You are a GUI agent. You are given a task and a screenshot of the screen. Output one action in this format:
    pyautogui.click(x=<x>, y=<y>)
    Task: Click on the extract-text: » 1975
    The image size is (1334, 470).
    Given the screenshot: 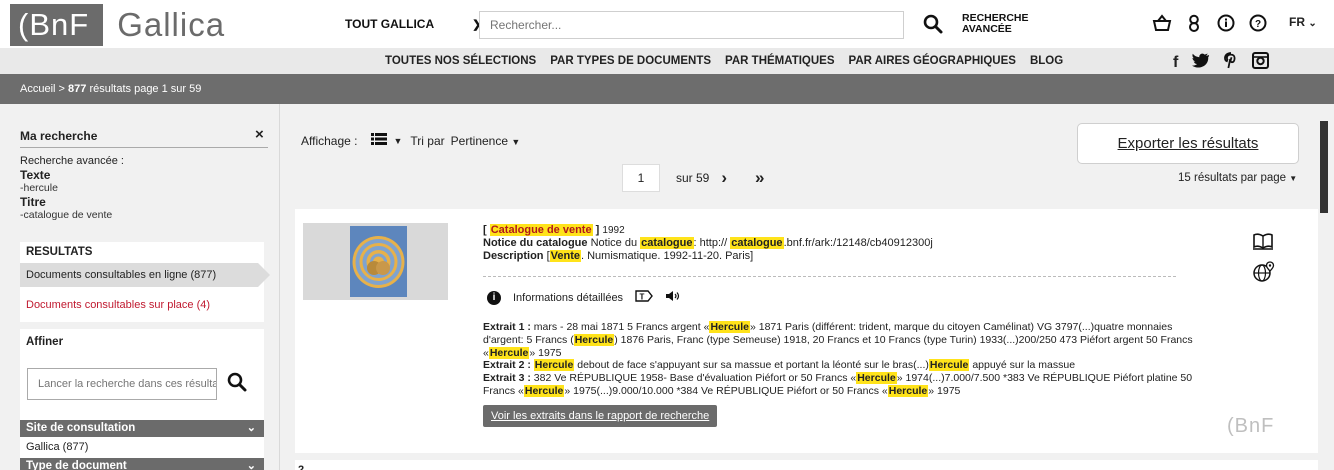 What is the action you would take?
    pyautogui.click(x=545, y=352)
    